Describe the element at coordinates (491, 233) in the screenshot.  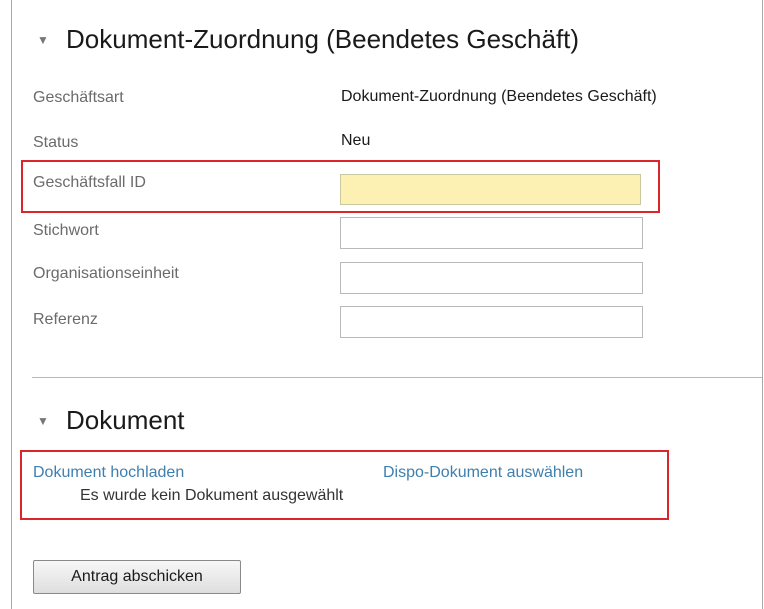
I see `keyword-input` at that location.